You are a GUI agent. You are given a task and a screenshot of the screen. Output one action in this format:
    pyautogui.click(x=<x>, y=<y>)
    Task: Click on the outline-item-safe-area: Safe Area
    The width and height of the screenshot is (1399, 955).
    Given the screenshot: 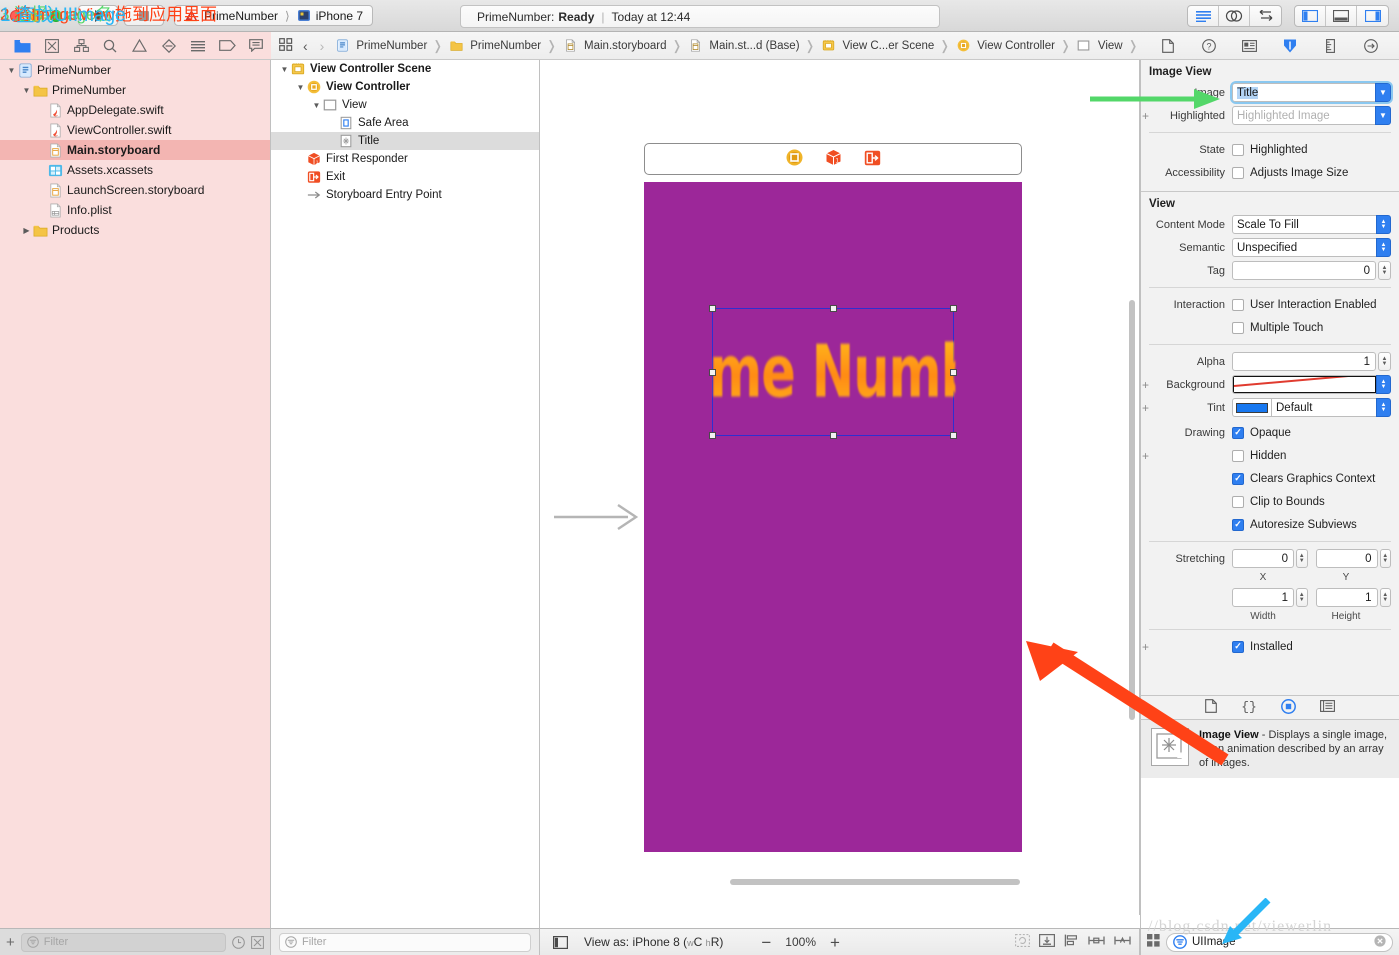 What is the action you would take?
    pyautogui.click(x=405, y=123)
    